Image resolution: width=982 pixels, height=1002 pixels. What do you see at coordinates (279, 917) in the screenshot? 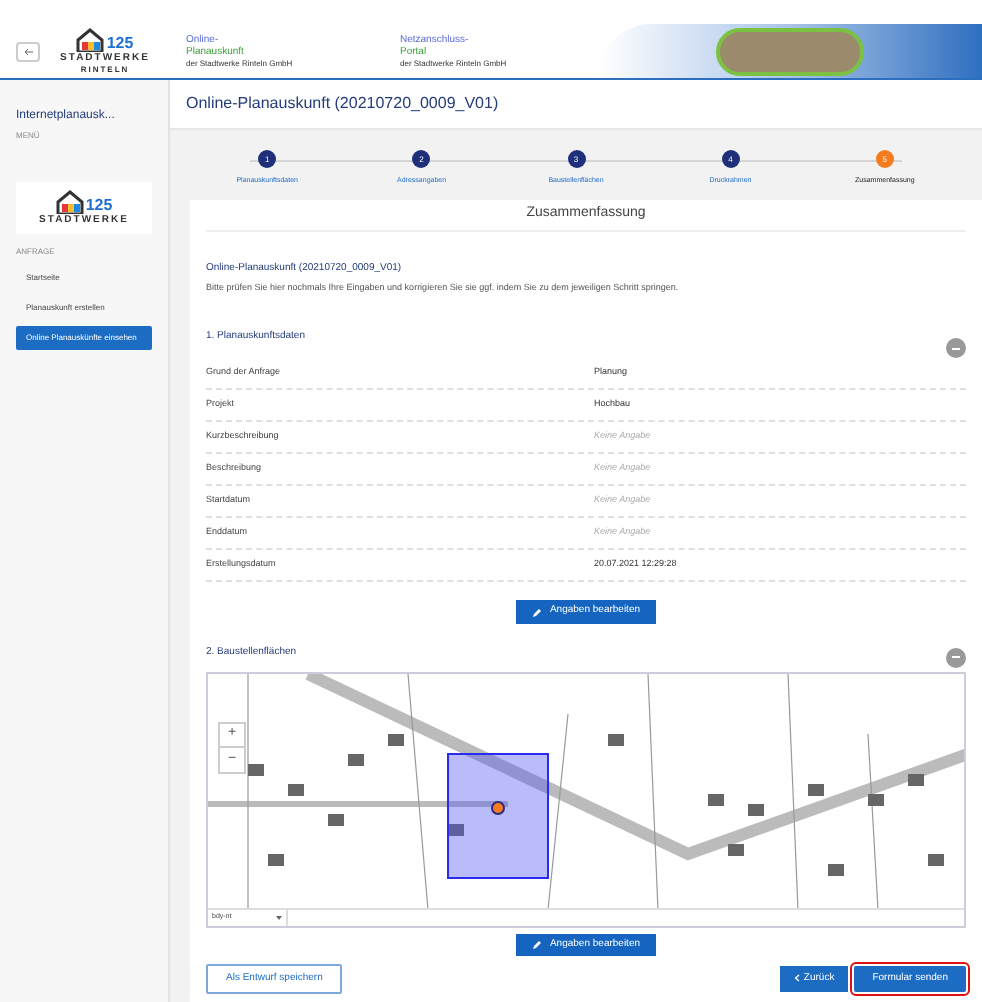
I see `caret-icon` at bounding box center [279, 917].